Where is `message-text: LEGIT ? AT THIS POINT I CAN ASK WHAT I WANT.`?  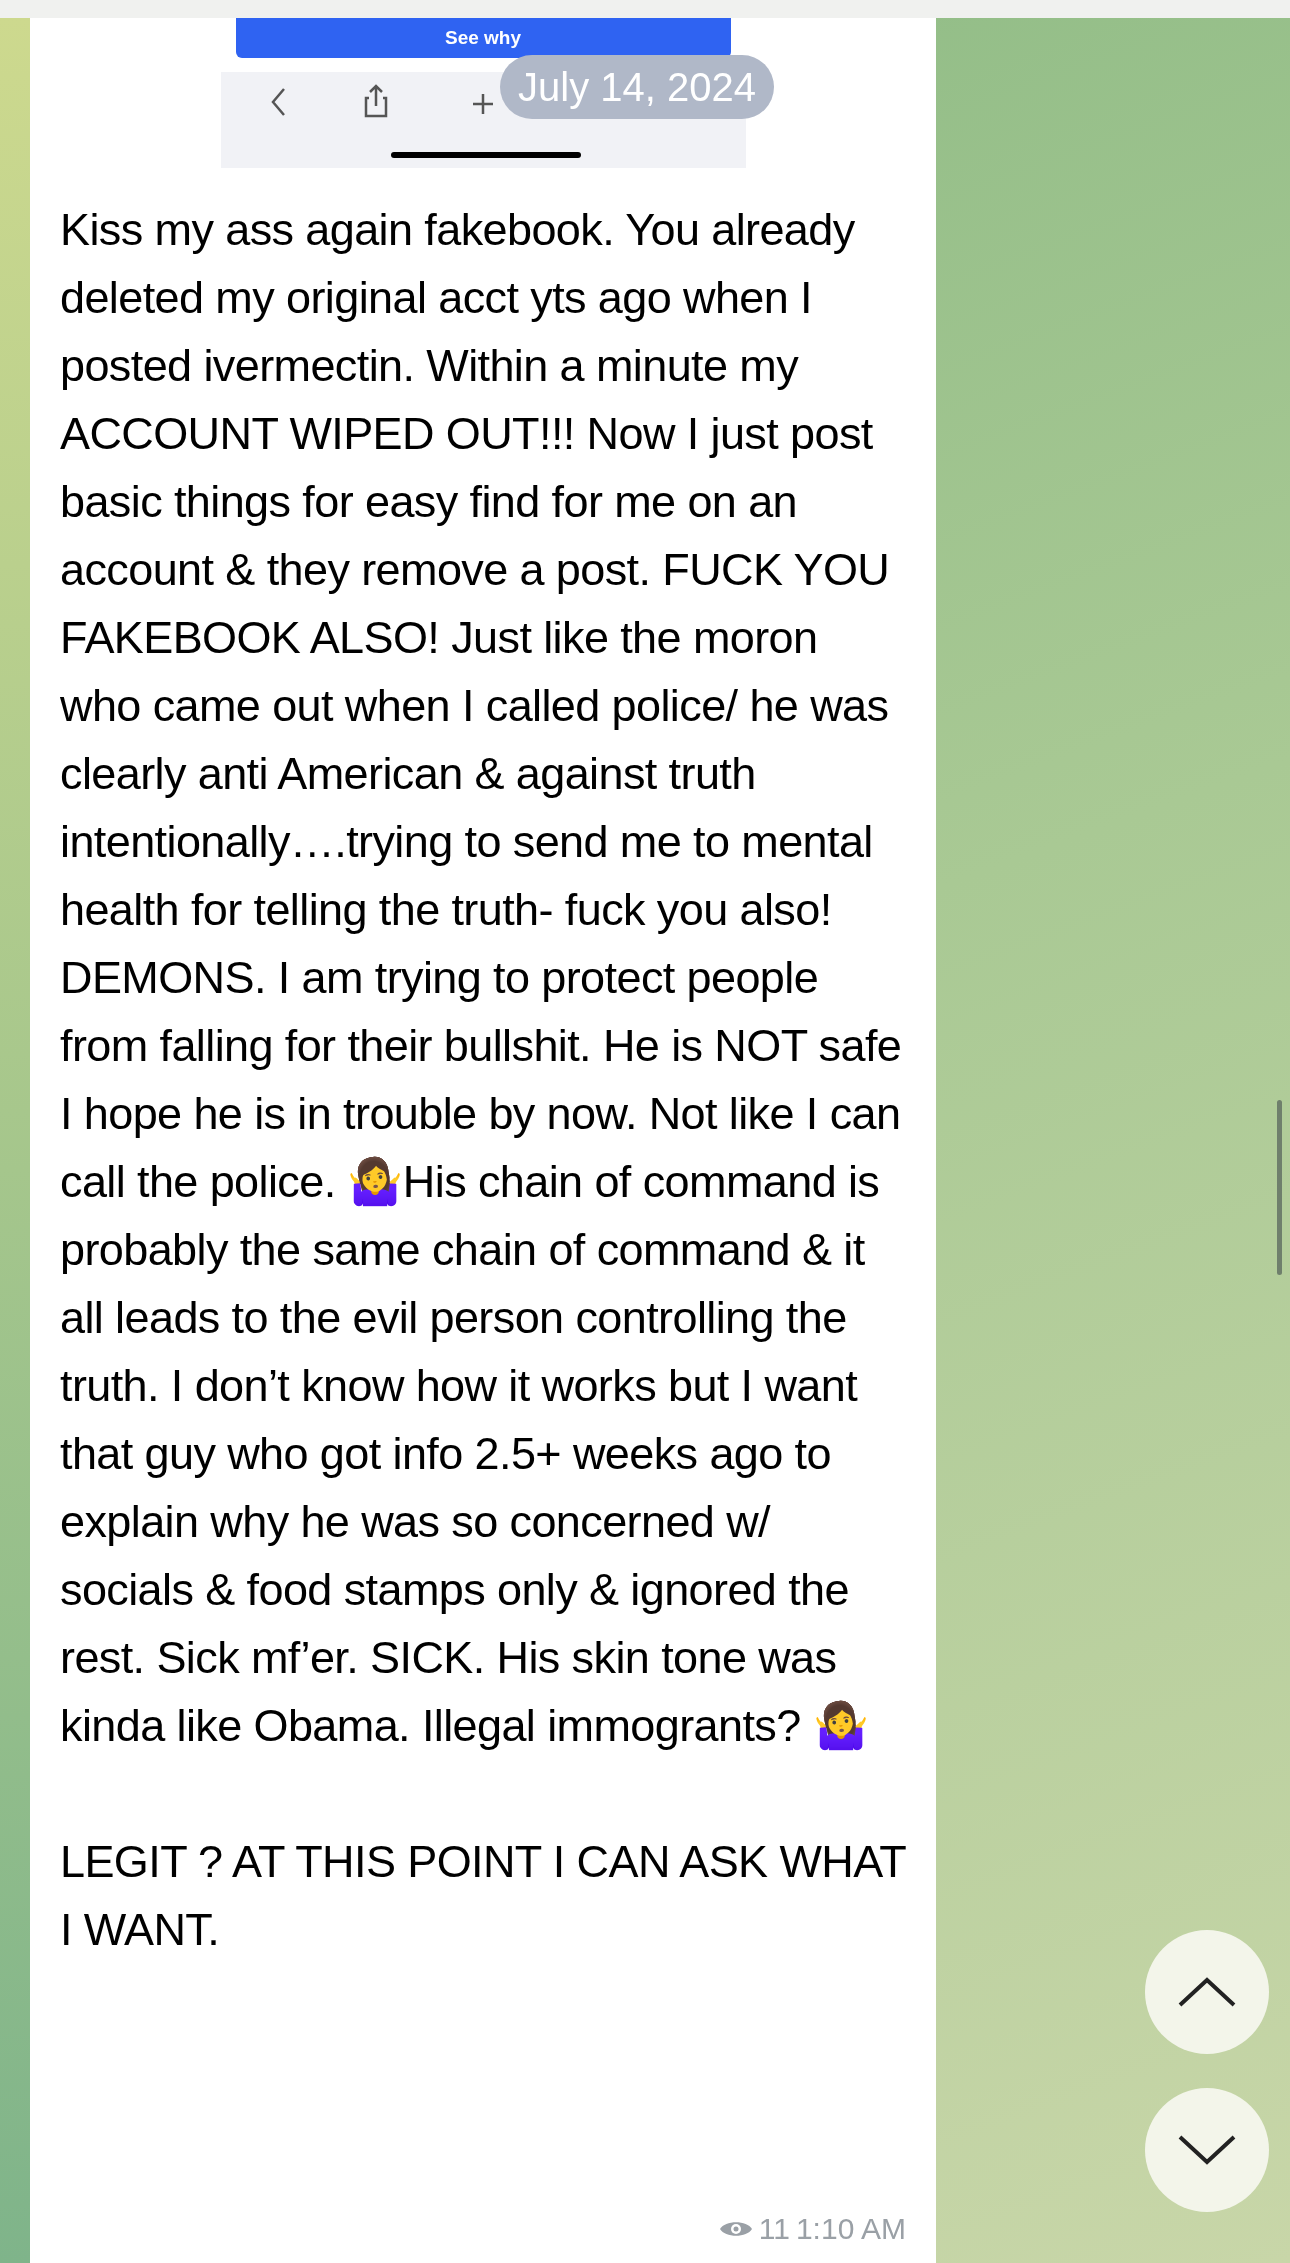 message-text: LEGIT ? AT THIS POINT I CAN ASK WHAT I WANT. is located at coordinates (483, 1896).